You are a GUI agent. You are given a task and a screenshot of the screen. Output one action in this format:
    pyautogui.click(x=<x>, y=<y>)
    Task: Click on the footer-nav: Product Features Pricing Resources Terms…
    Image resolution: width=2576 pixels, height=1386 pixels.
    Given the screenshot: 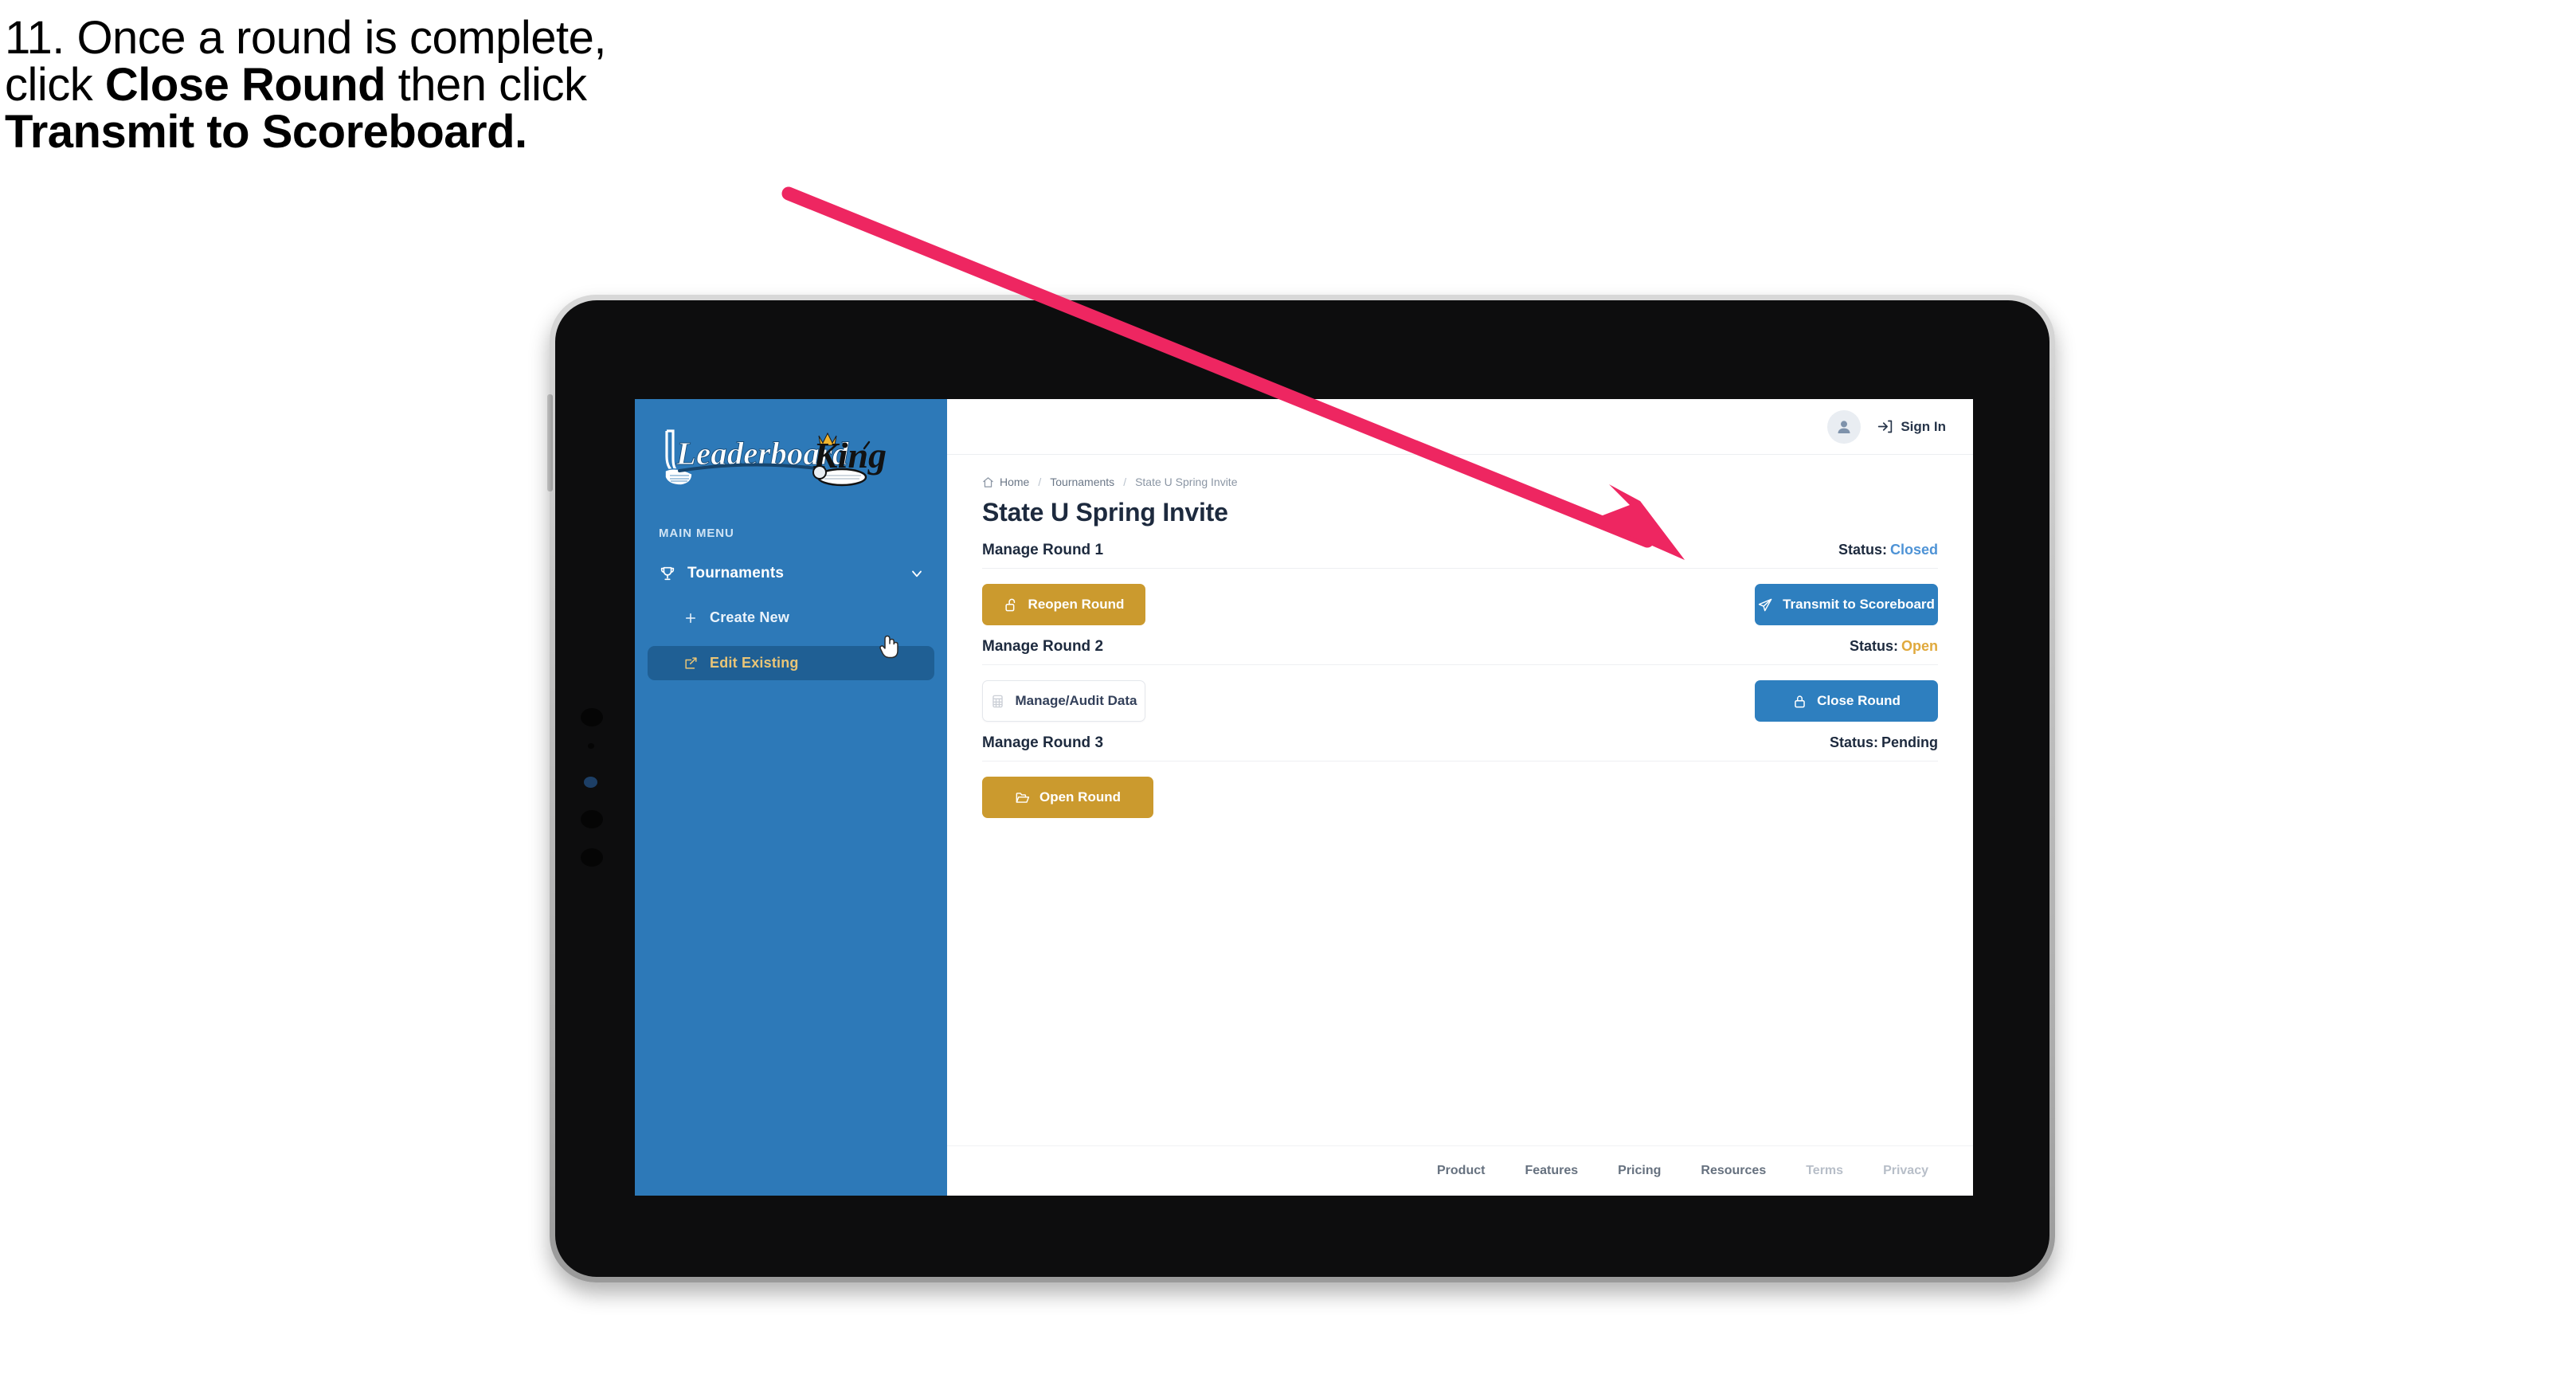 What is the action you would take?
    pyautogui.click(x=1460, y=1170)
    